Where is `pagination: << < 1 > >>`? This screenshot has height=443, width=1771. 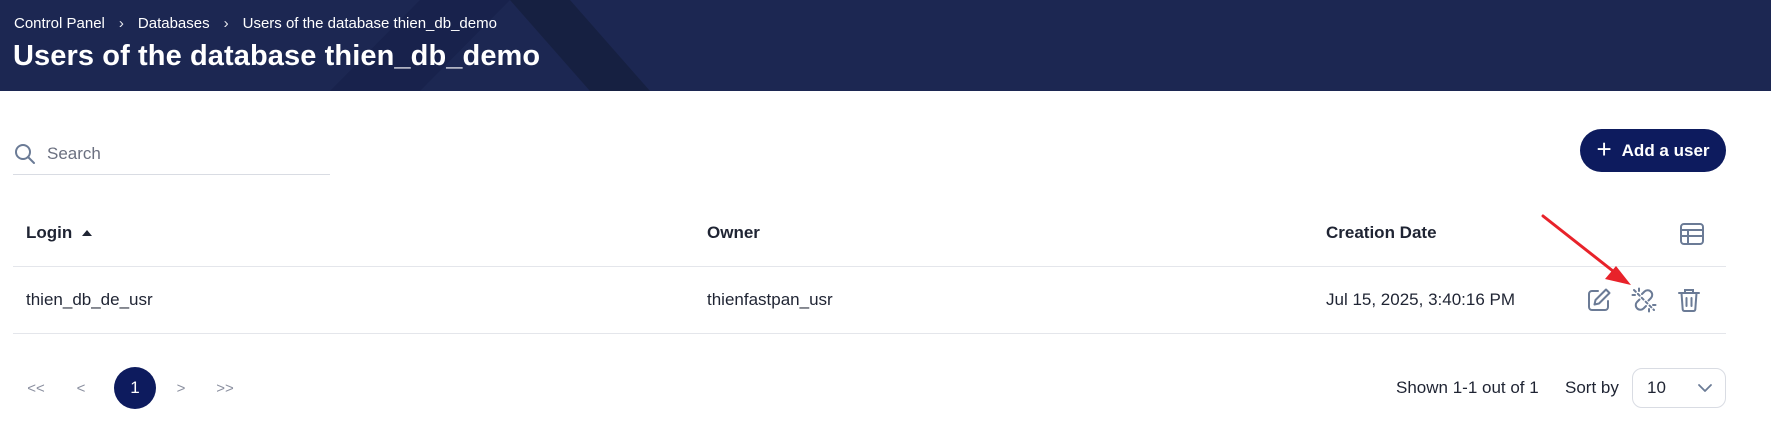 pagination: << < 1 > >> is located at coordinates (134, 388).